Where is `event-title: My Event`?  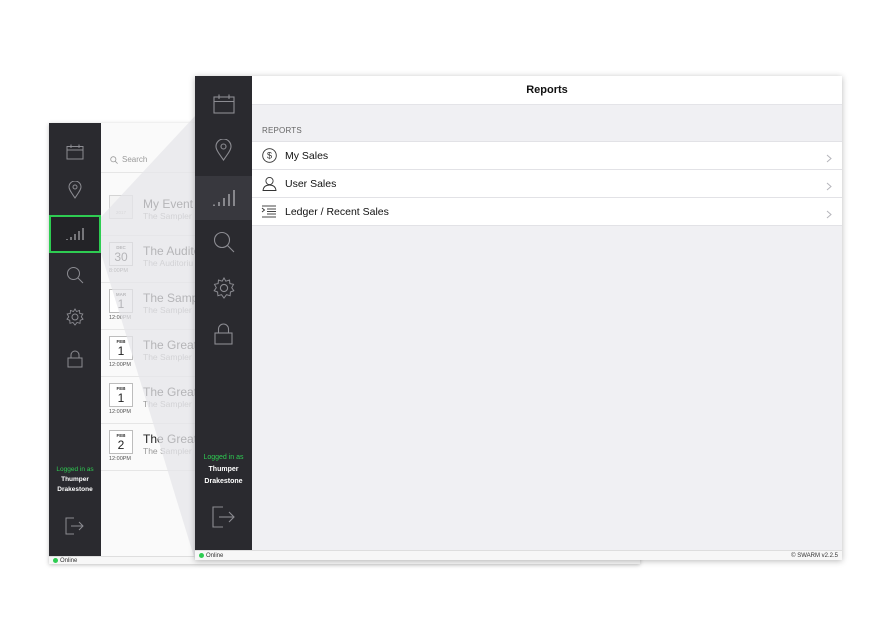 event-title: My Event is located at coordinates (168, 204).